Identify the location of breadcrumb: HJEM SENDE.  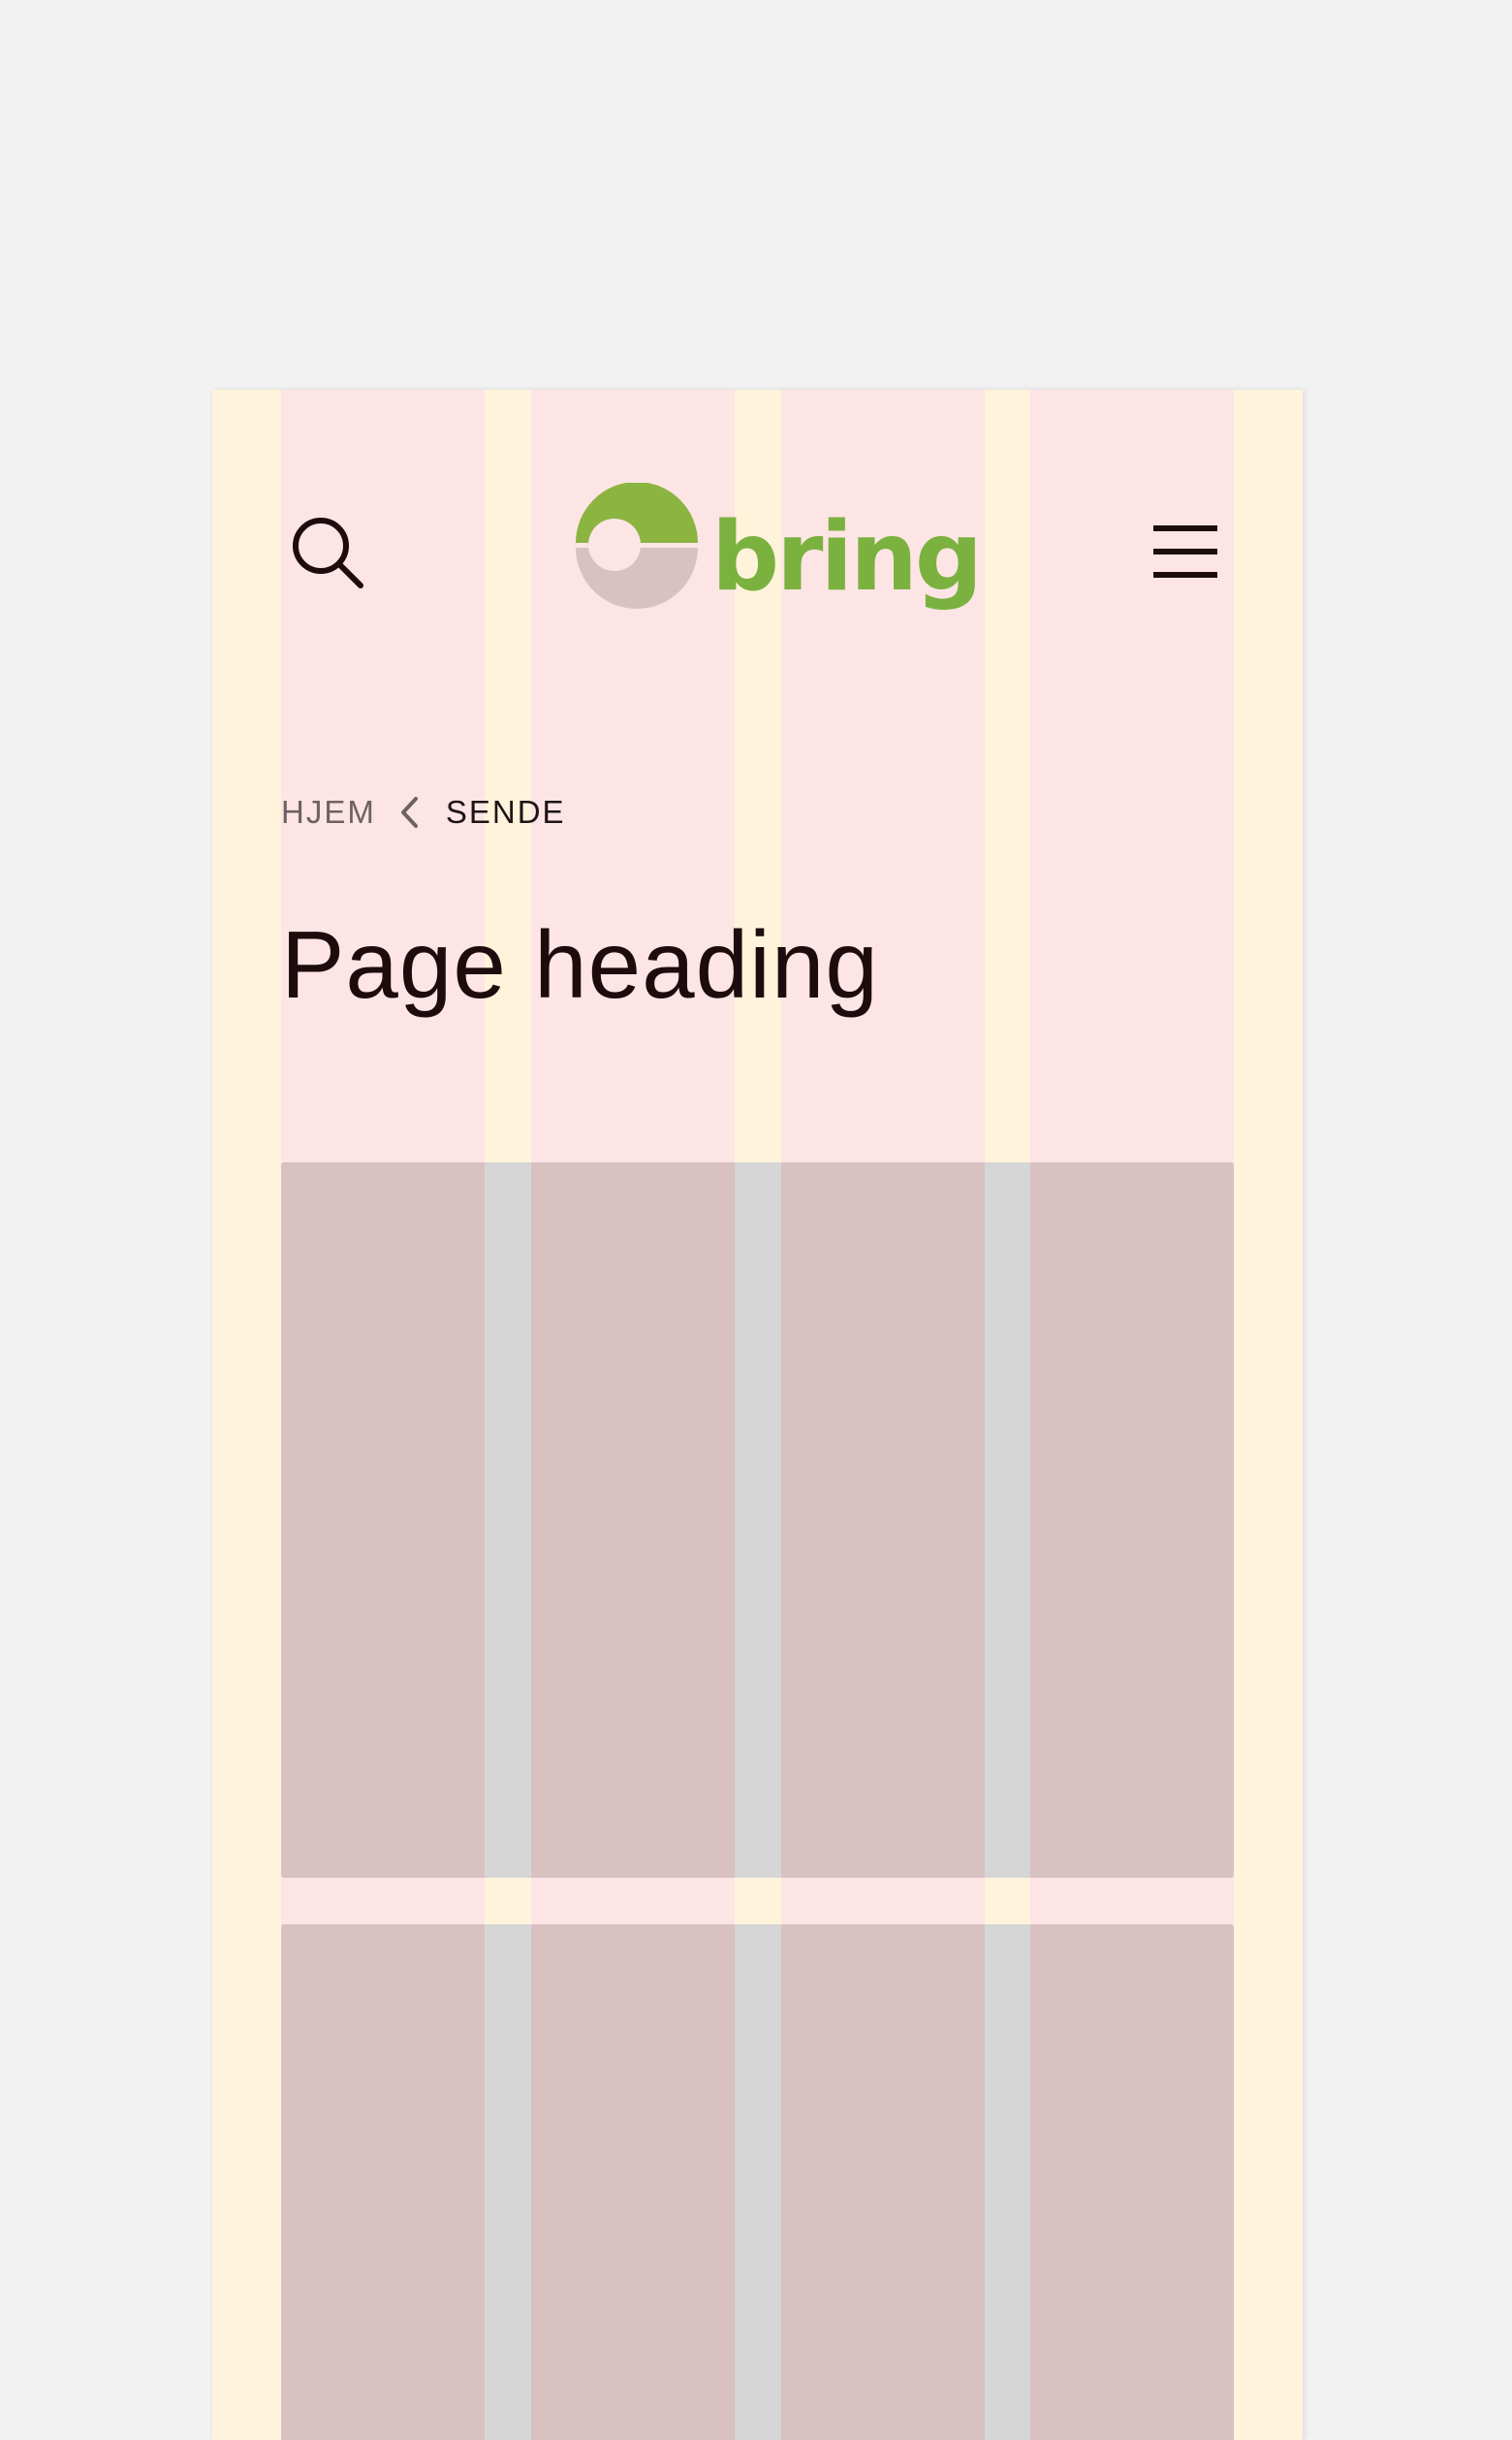
(424, 812).